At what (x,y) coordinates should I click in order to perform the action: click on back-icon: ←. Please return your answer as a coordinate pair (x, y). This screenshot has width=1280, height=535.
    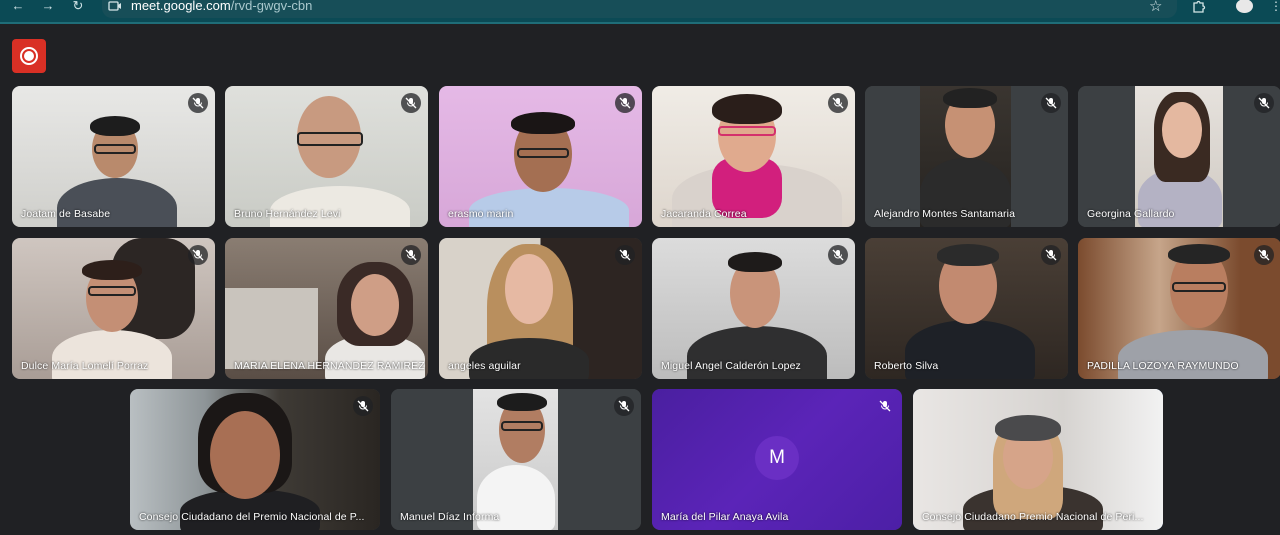
    Looking at the image, I should click on (18, 8).